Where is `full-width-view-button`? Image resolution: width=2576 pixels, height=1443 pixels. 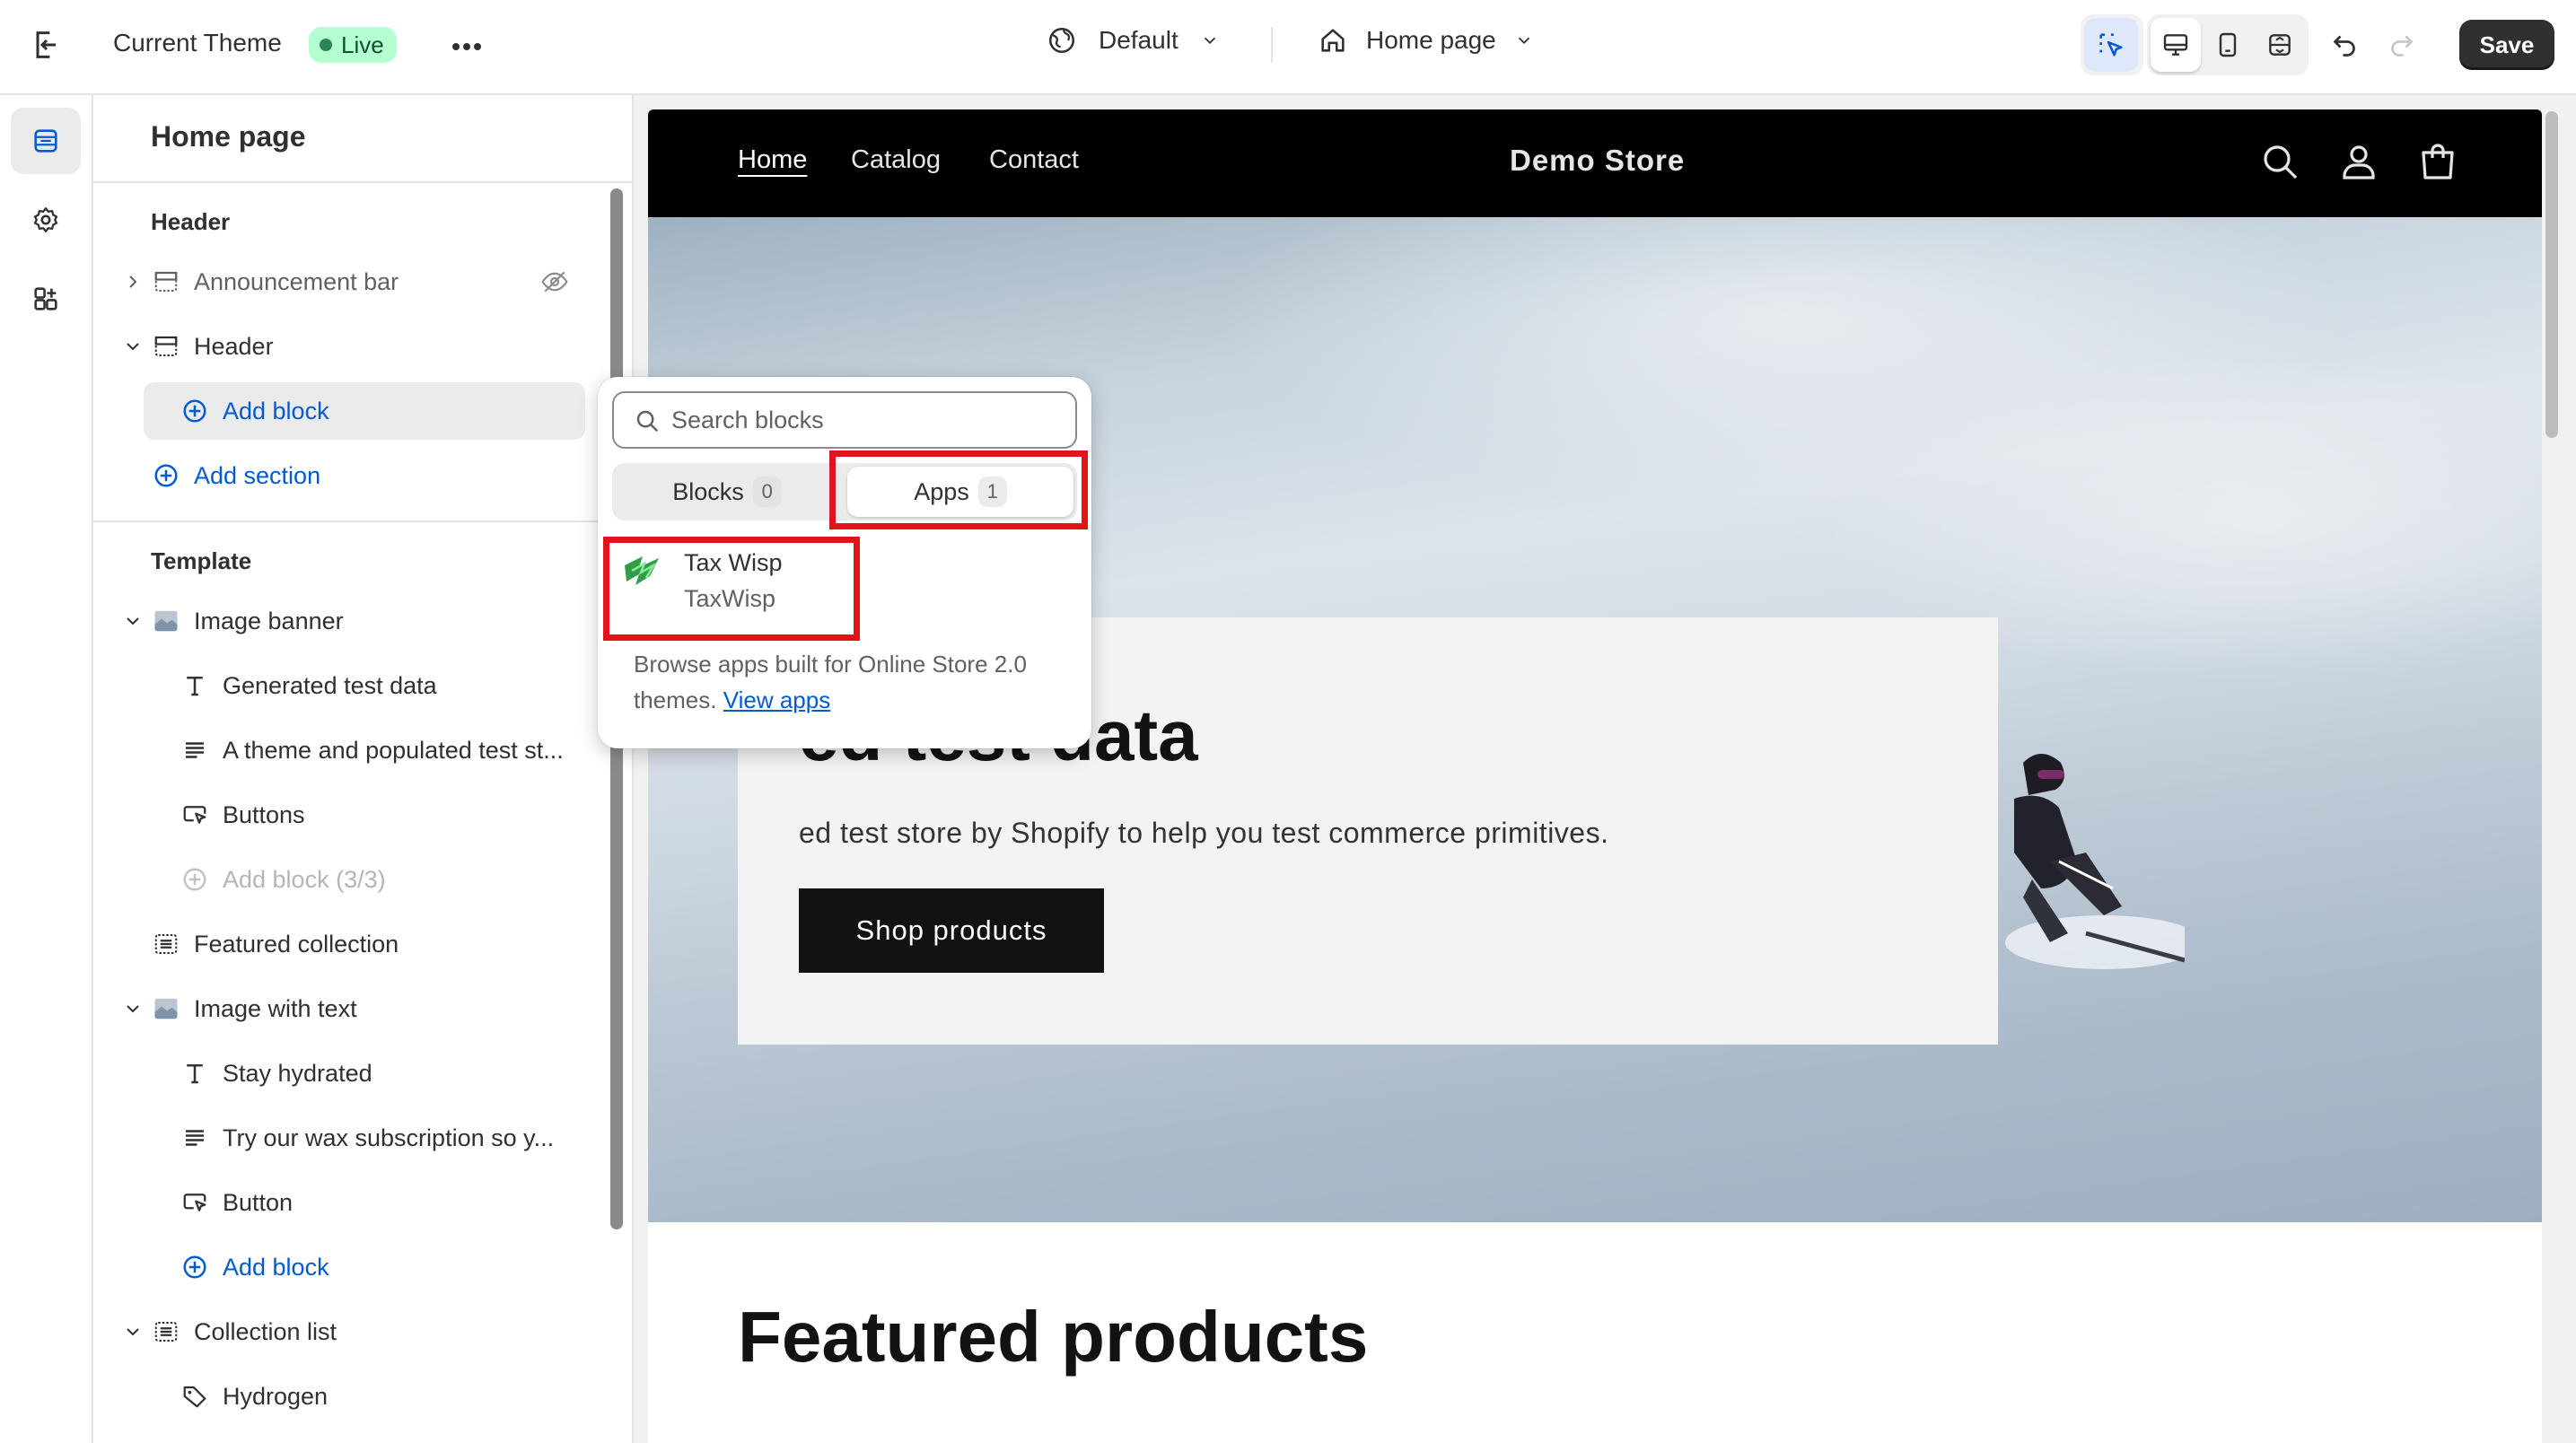 full-width-view-button is located at coordinates (2280, 45).